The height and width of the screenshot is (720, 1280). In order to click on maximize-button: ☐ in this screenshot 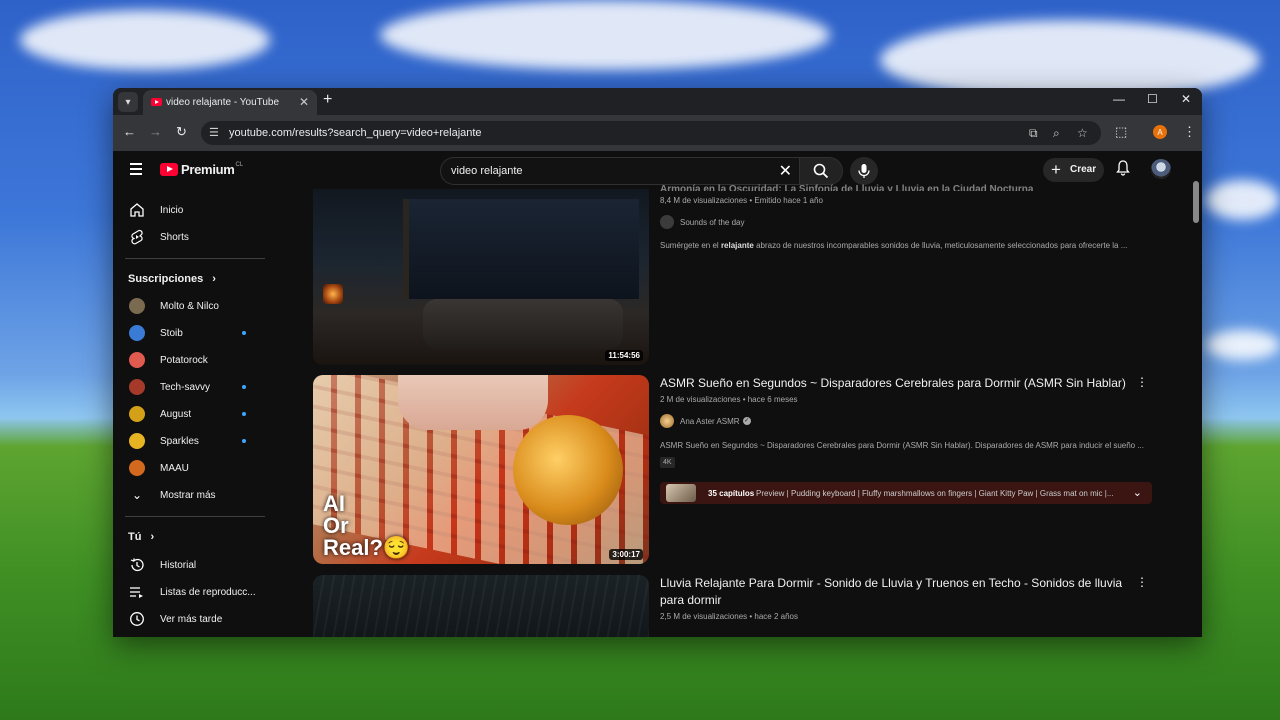, I will do `click(1152, 99)`.